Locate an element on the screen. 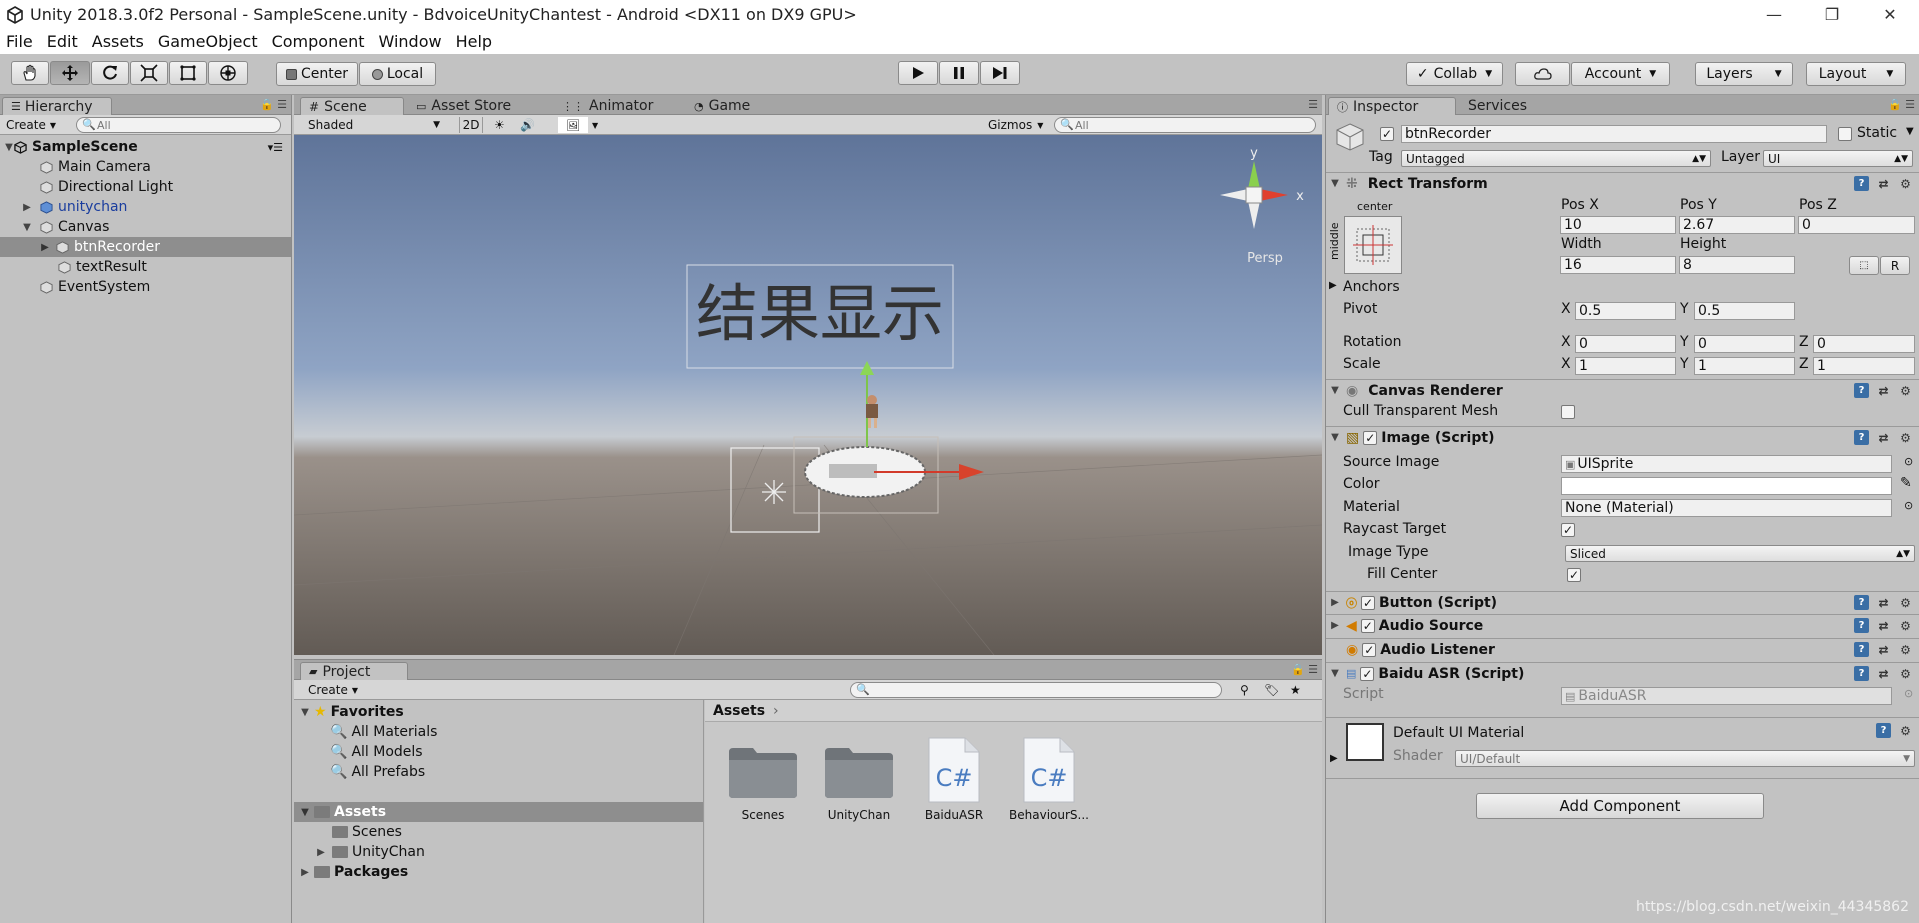 Image resolution: width=1919 pixels, height=923 pixels. menu-component: Component is located at coordinates (318, 41).